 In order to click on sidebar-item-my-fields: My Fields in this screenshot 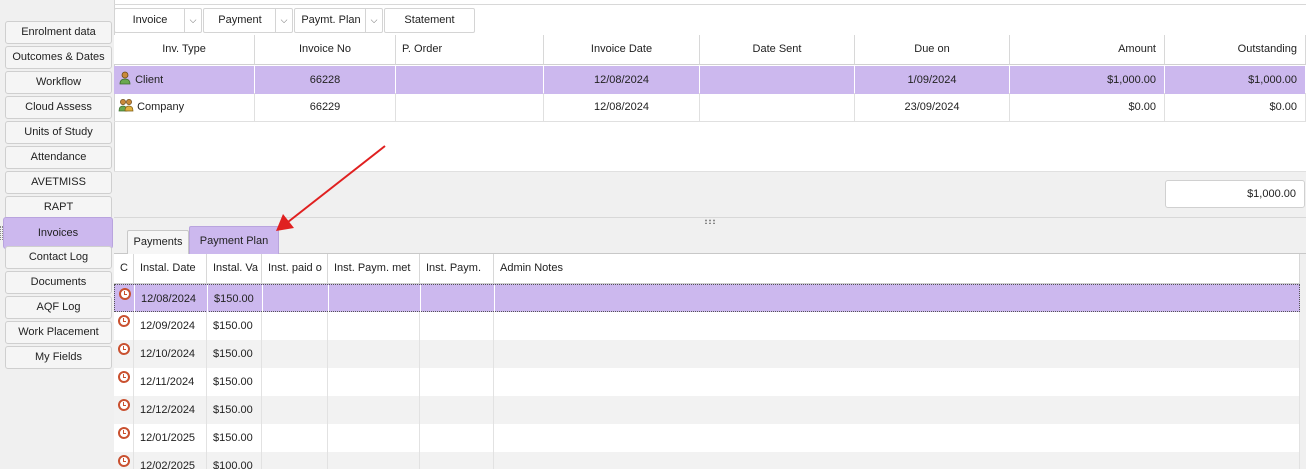, I will do `click(58, 357)`.